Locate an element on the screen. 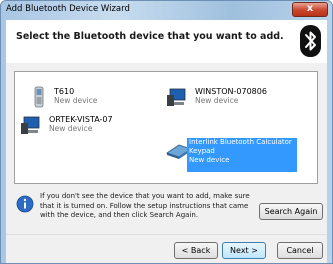  device-item-winston: WINSTON-070806 New device is located at coordinates (240, 98).